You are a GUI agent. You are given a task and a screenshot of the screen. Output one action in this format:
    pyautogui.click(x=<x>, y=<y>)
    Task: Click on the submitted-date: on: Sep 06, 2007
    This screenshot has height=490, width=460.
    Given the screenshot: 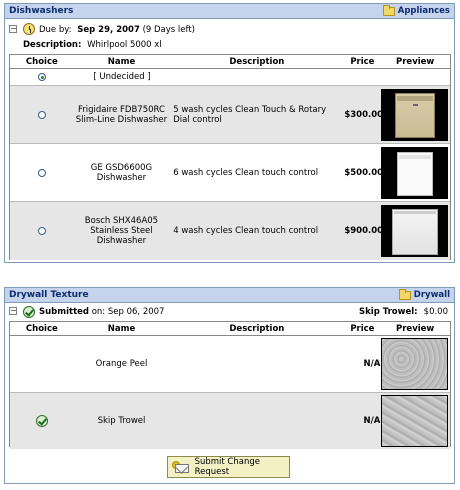 What is the action you would take?
    pyautogui.click(x=128, y=312)
    